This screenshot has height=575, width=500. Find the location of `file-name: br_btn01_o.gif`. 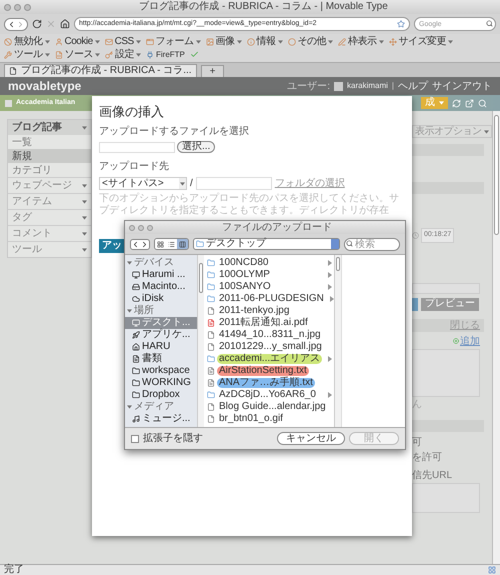

file-name: br_btn01_o.gif is located at coordinates (251, 419).